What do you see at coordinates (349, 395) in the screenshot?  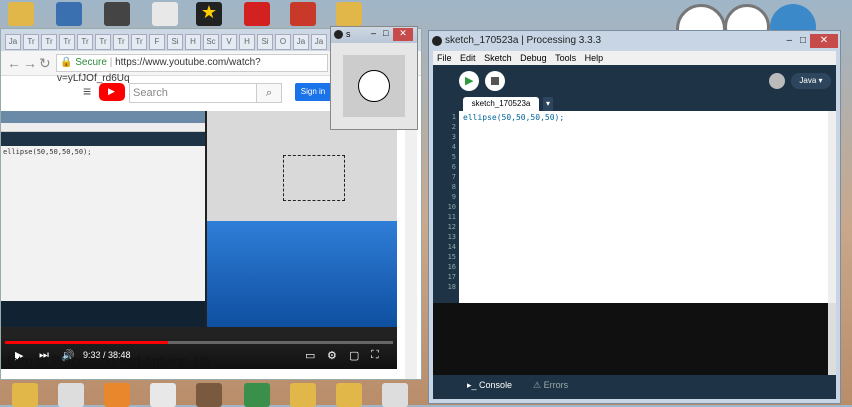 I see `desktop-folder5-icon` at bounding box center [349, 395].